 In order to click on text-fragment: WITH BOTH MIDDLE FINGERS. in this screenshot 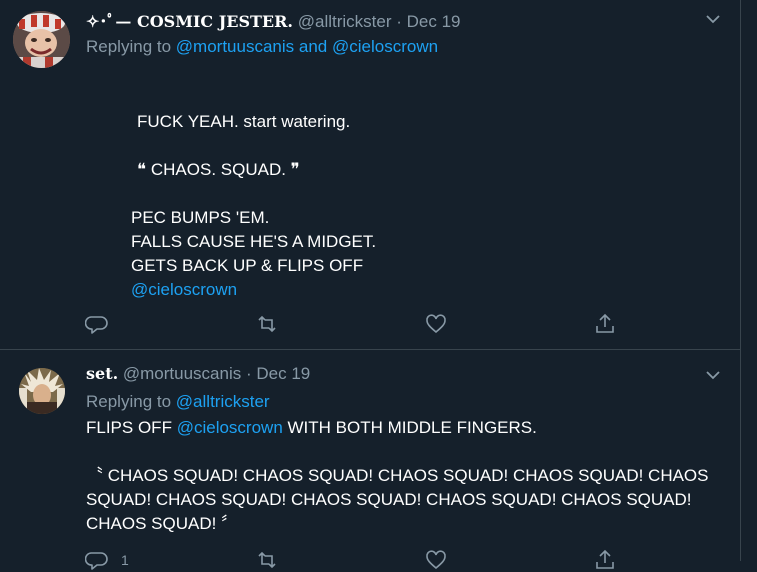, I will do `click(412, 427)`.